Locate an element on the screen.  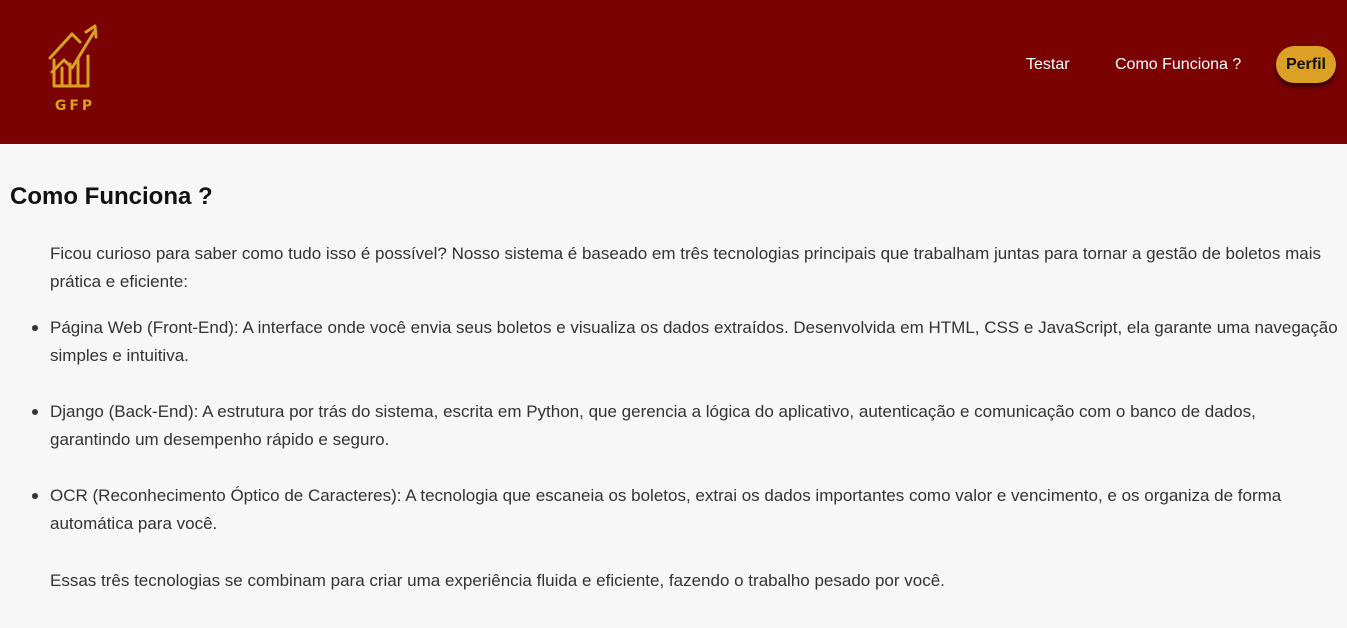
logo-text: GFP is located at coordinates (75, 106).